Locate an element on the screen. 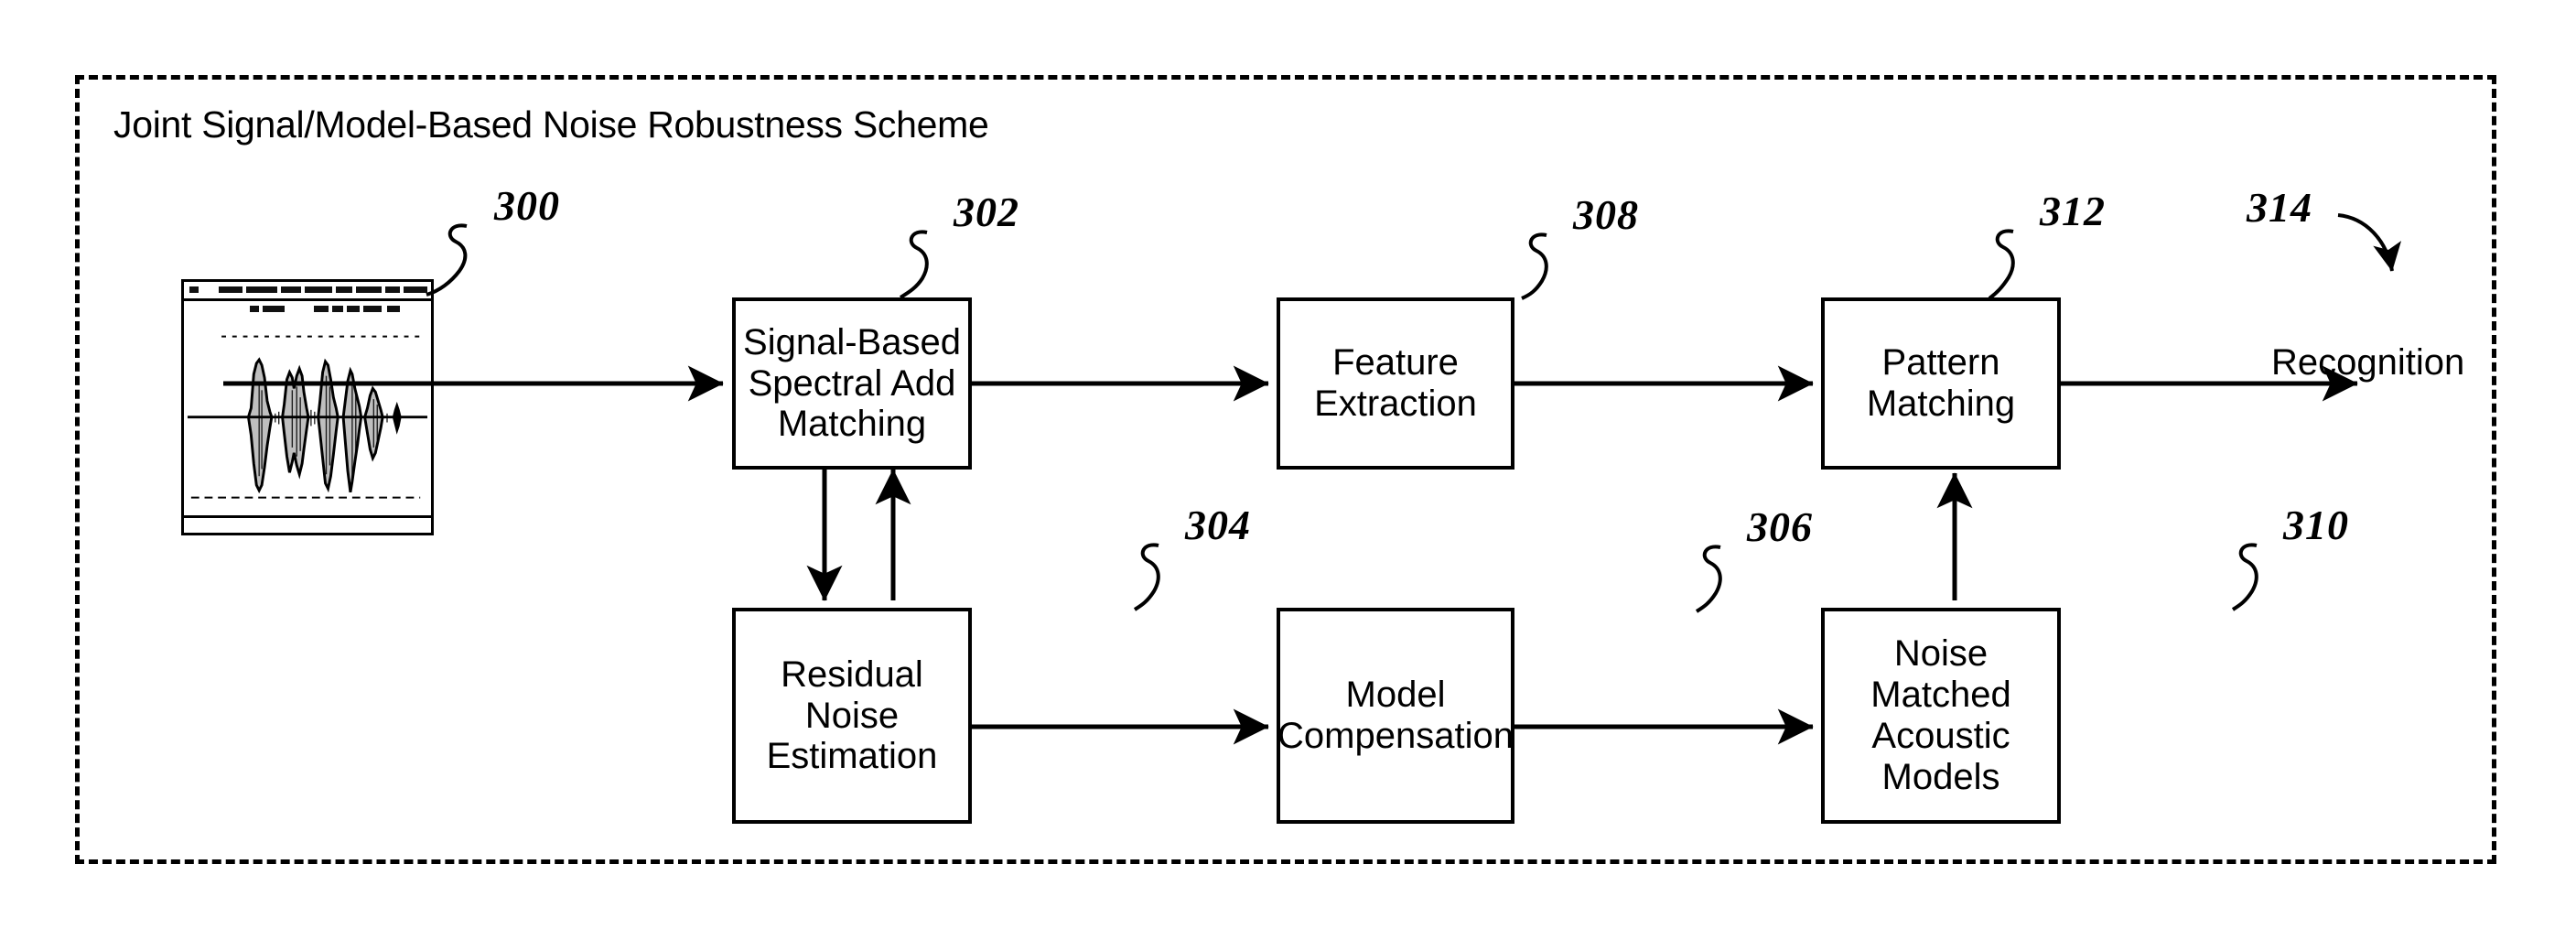 The height and width of the screenshot is (929, 2576). block-label: Model Compensation is located at coordinates (1395, 716).